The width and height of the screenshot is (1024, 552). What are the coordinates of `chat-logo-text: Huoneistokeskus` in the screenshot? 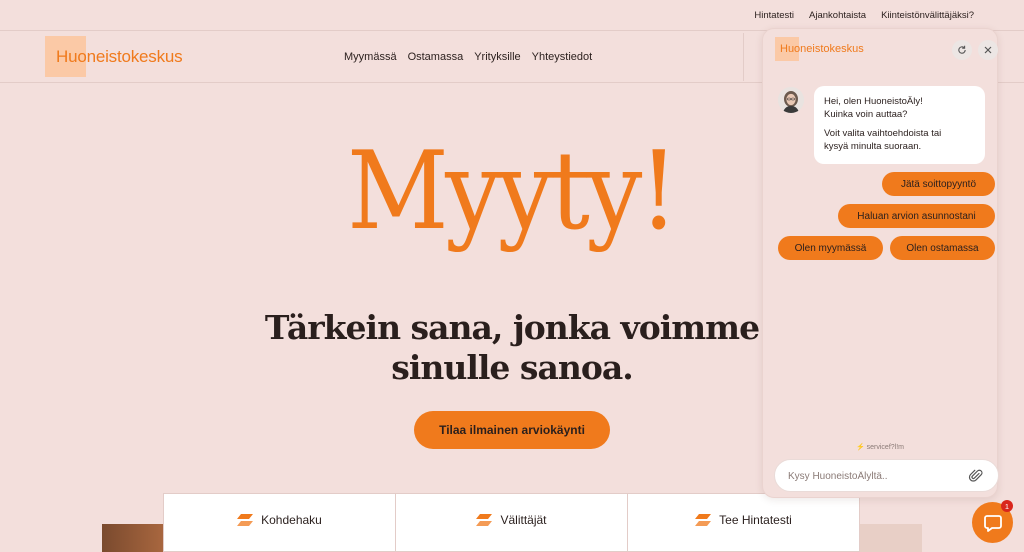 It's located at (822, 49).